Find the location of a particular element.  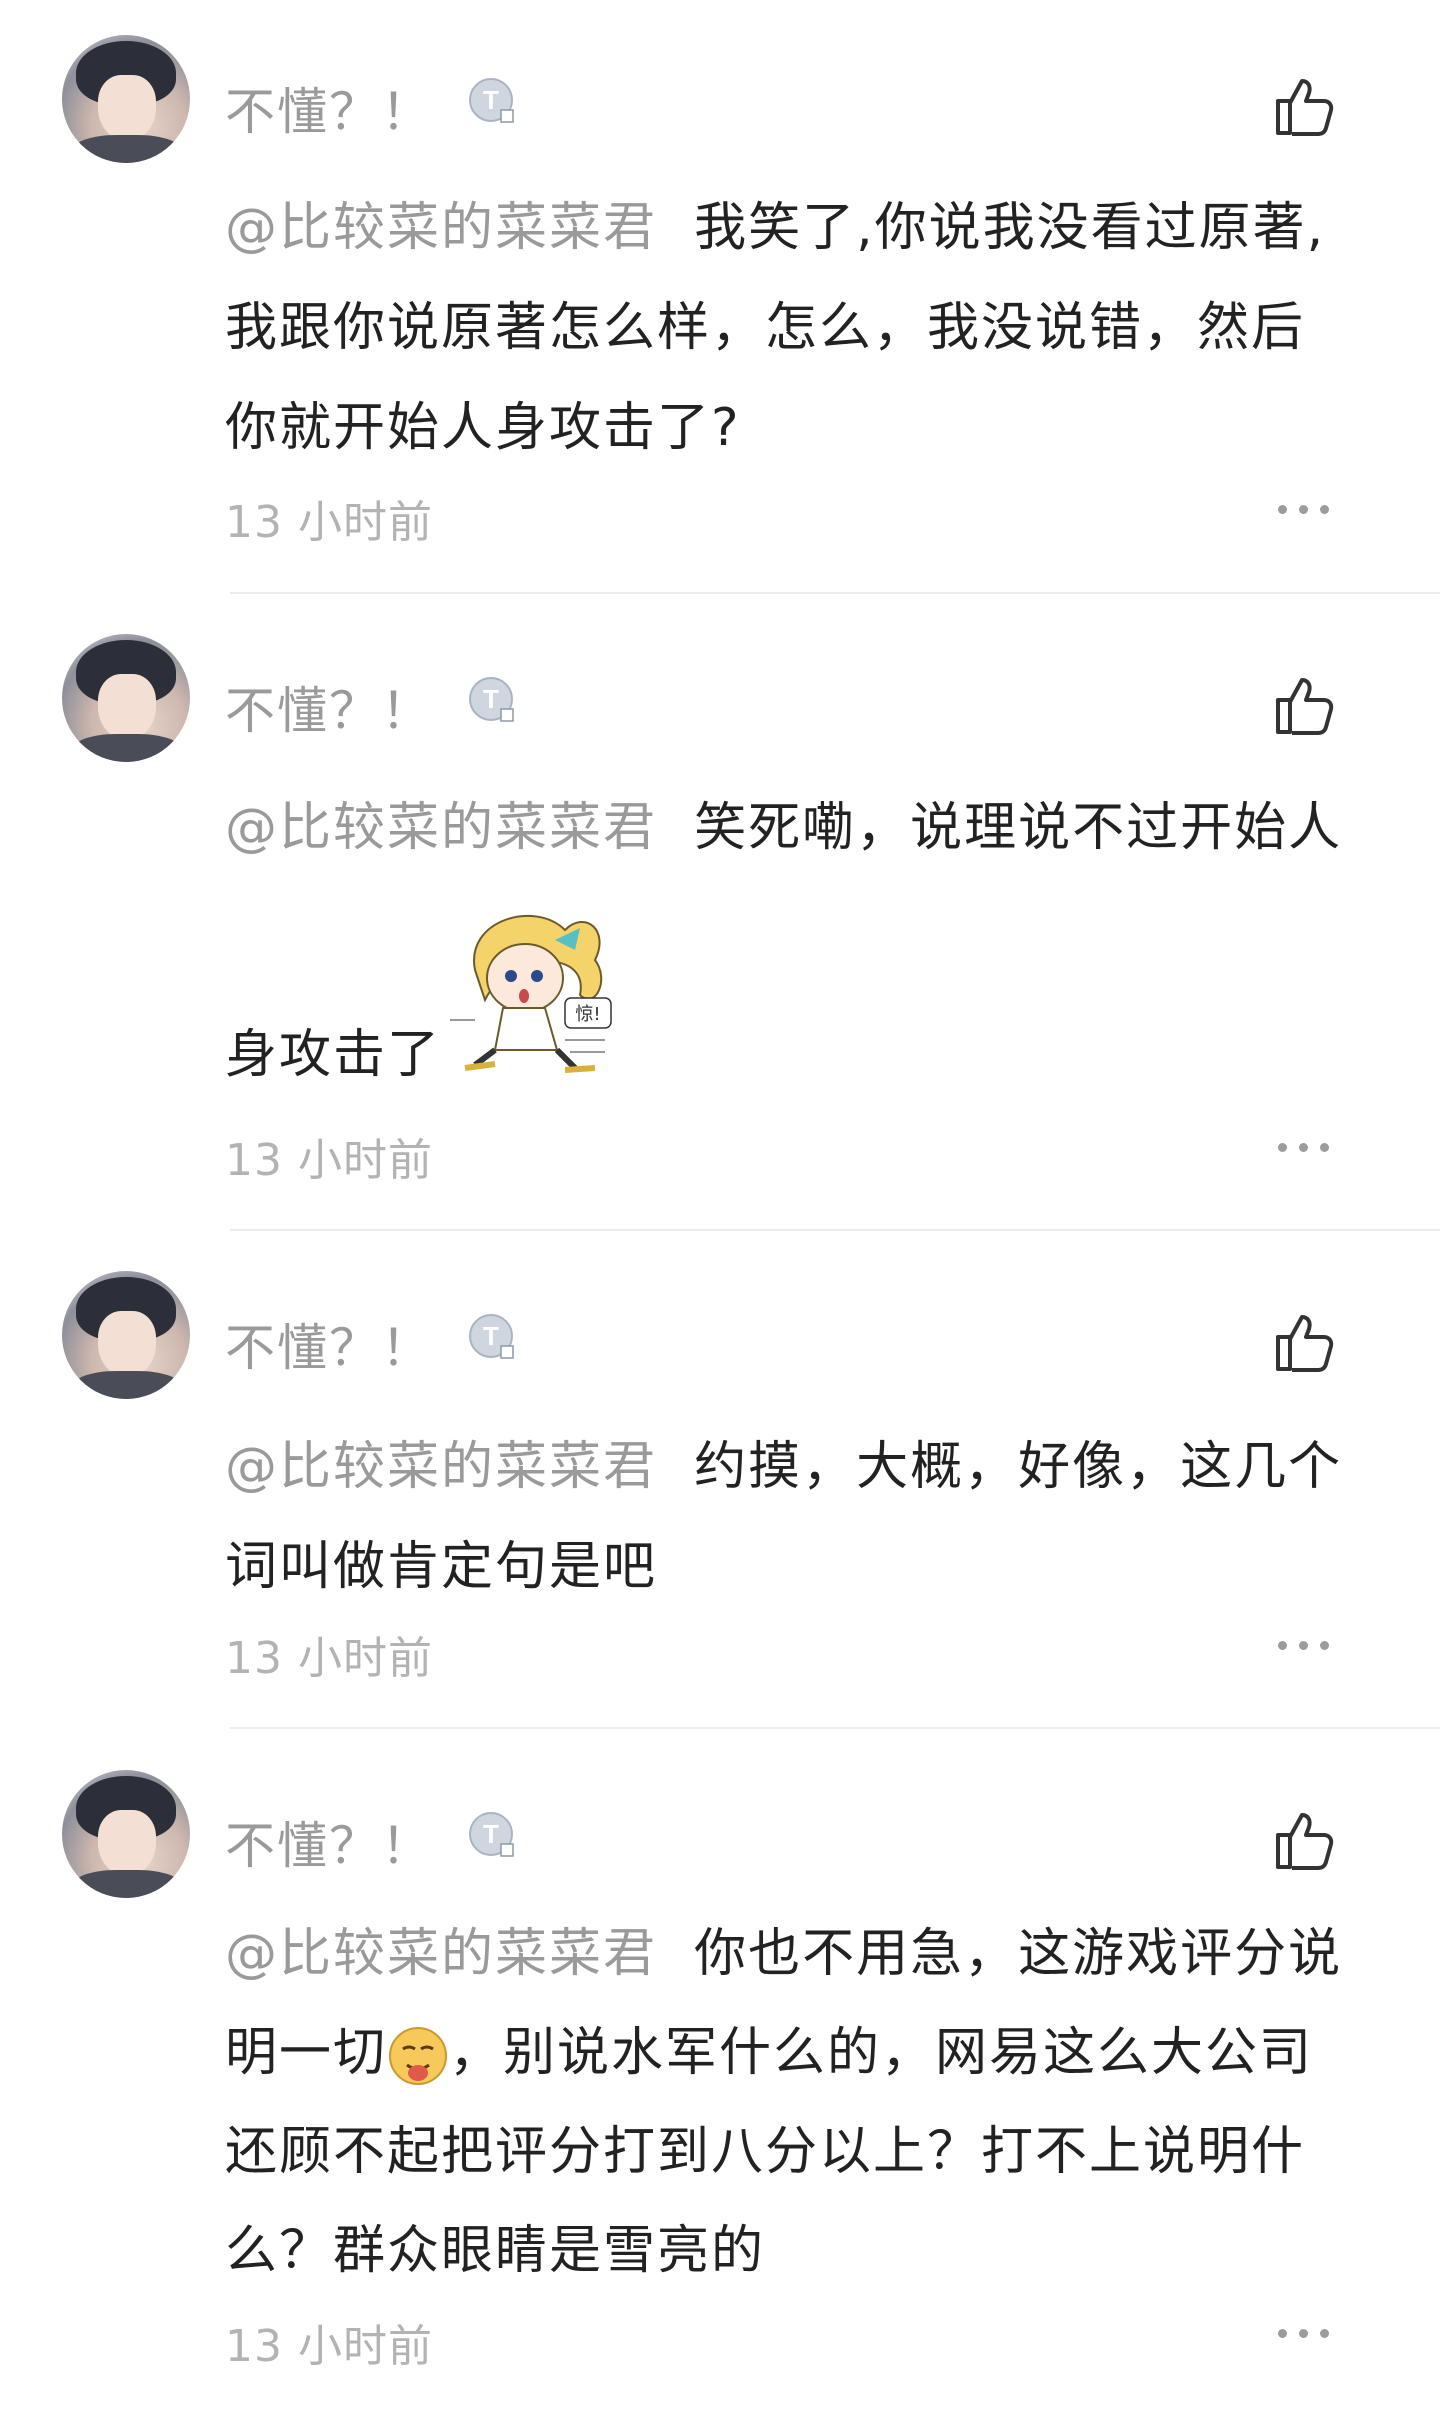

comment-line: 还顾不起把评分打到八分以上？打不上说明什 is located at coordinates (765, 2152).